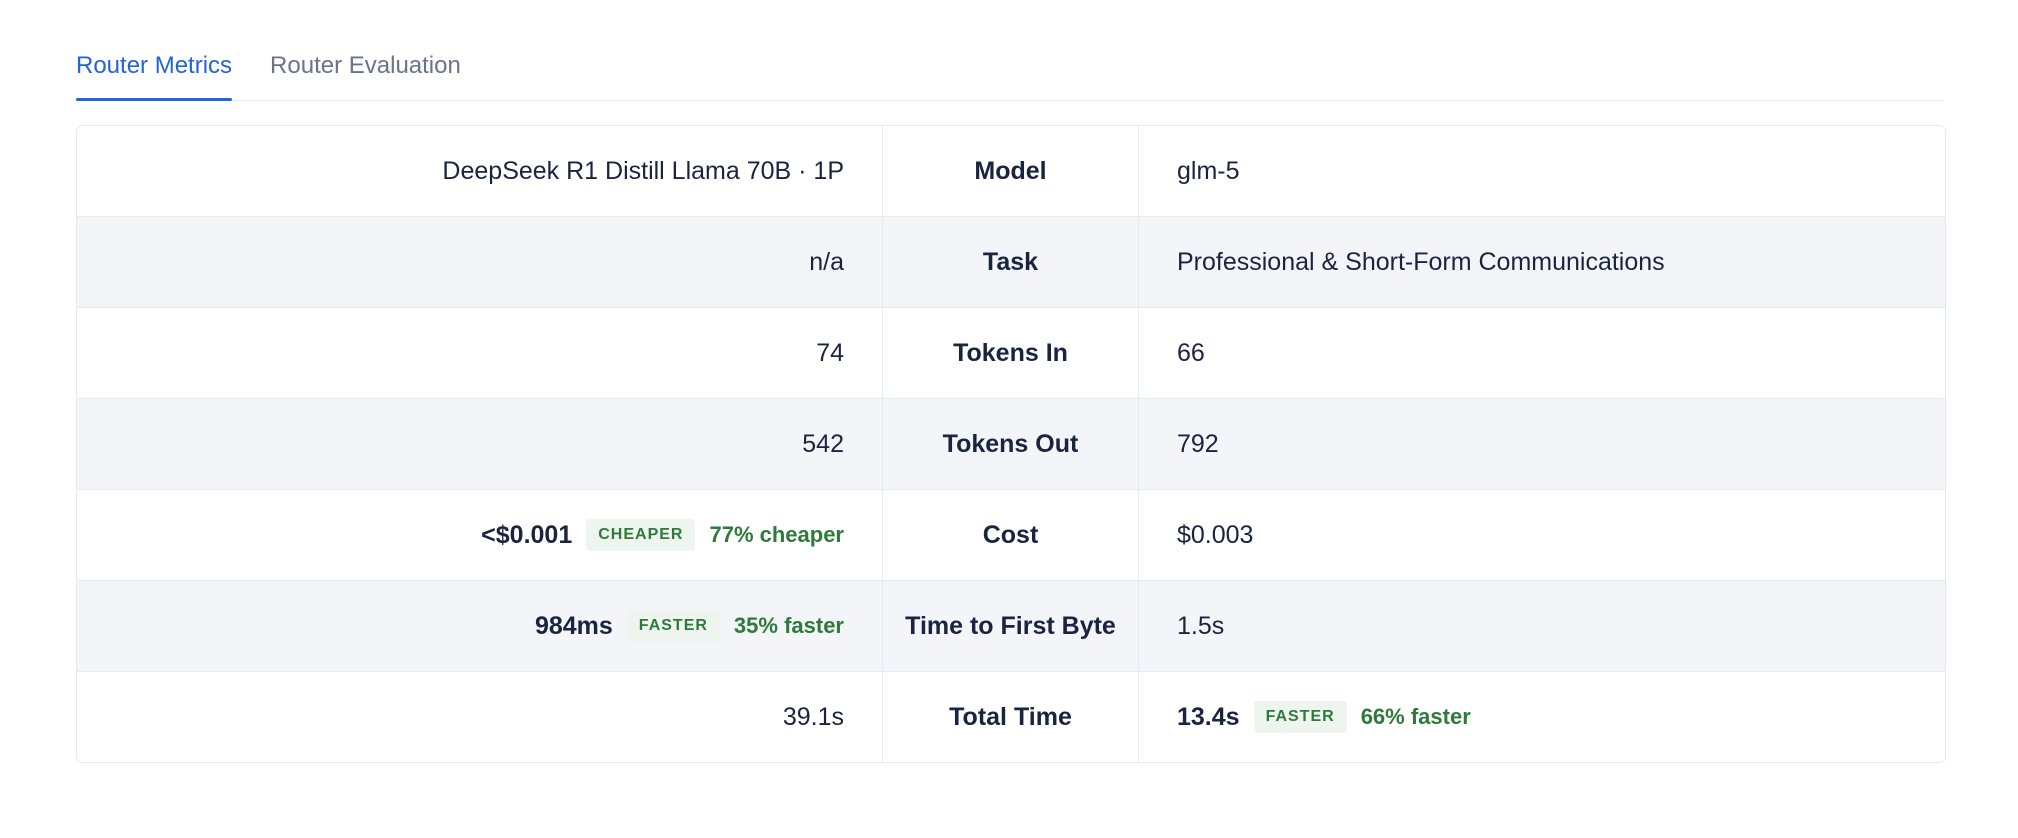 The image size is (2018, 838). What do you see at coordinates (480, 535) in the screenshot?
I see `left-value-cell: <$0.001 CHEAPER 77% cheaper` at bounding box center [480, 535].